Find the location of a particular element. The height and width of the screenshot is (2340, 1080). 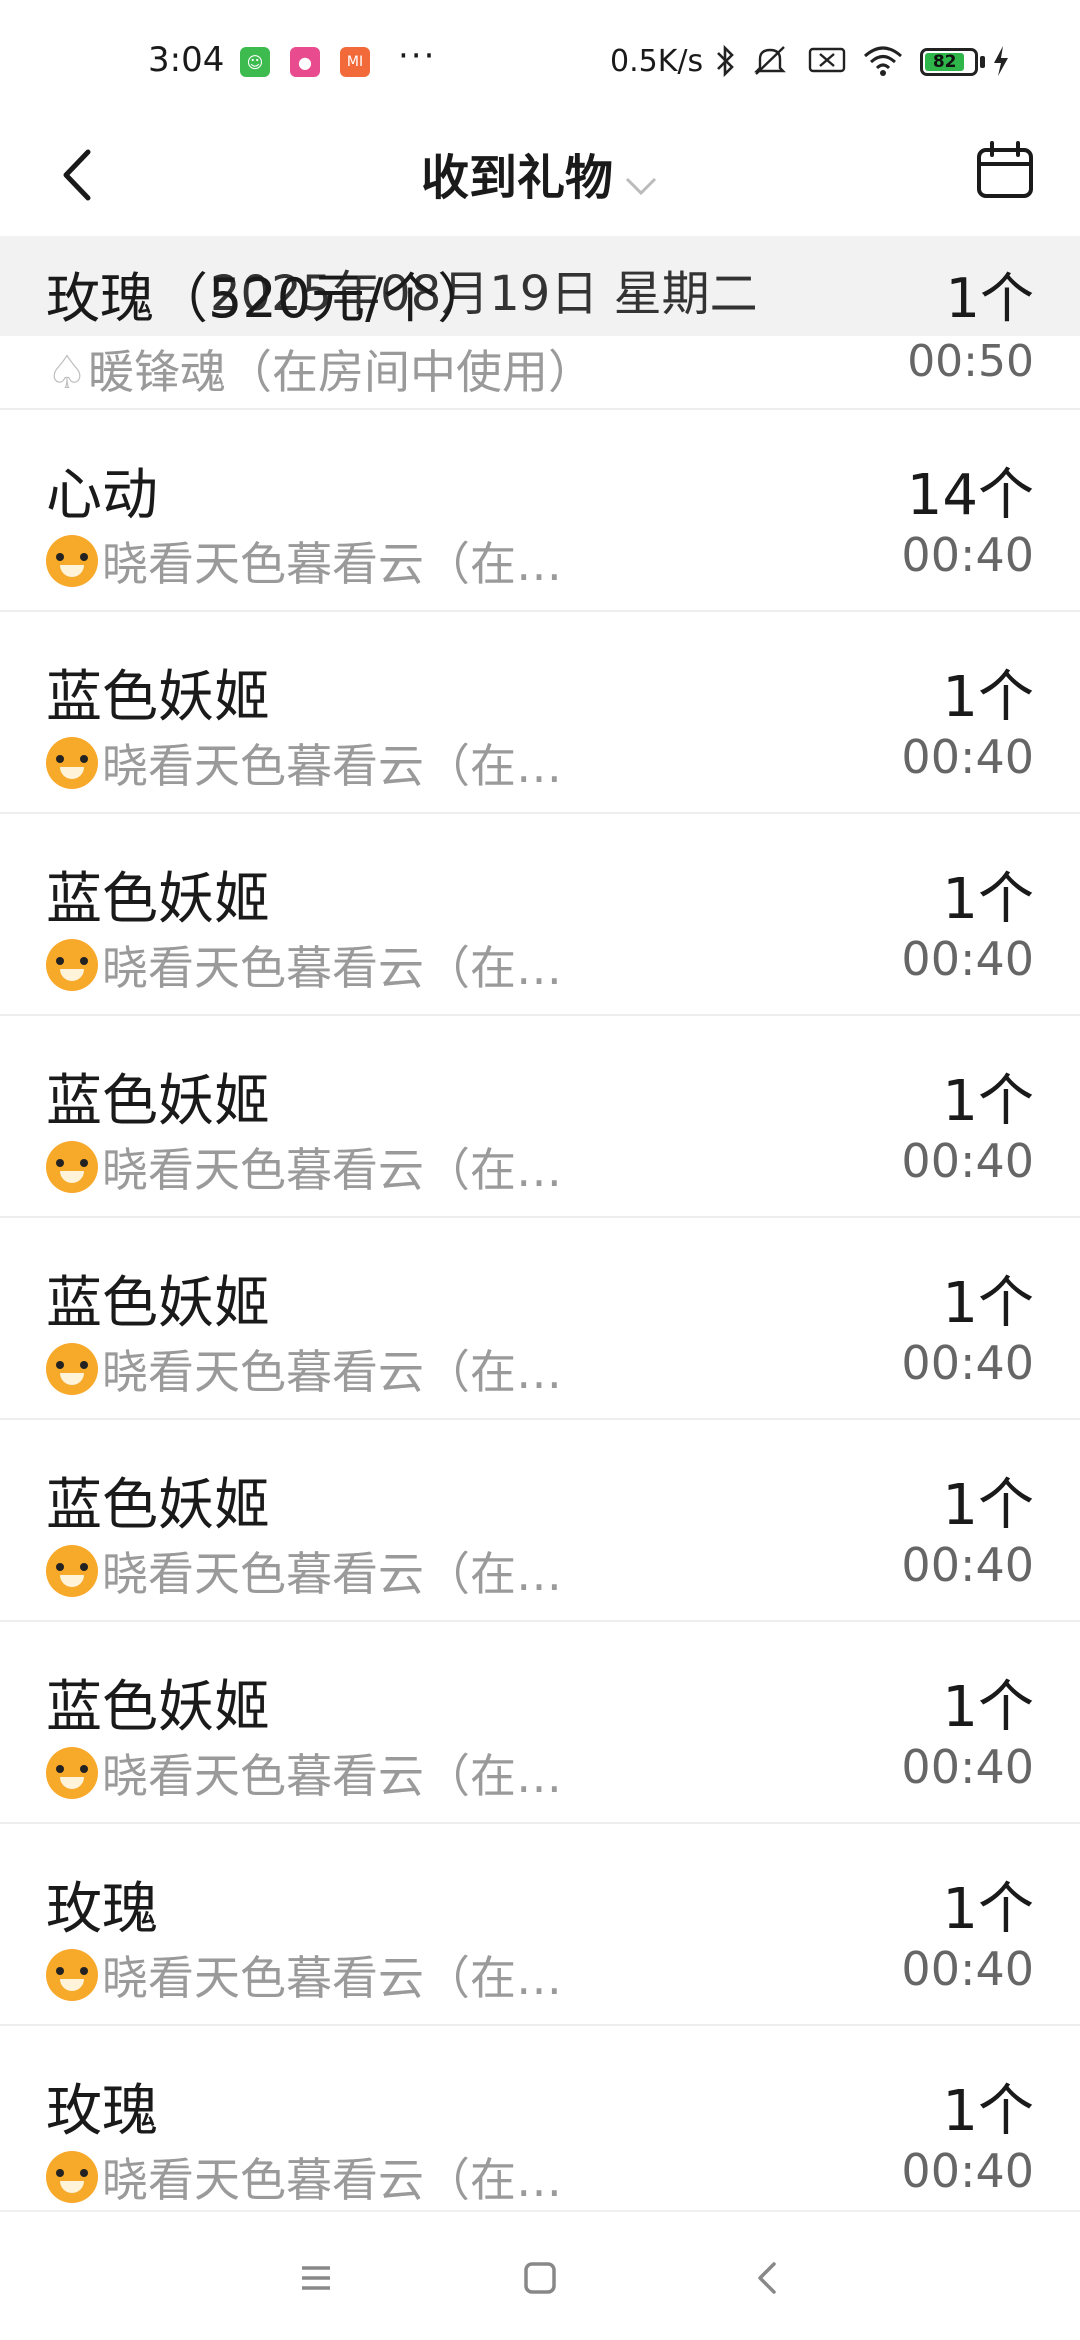

sender-info: ♤暖锋魂（在房间中使用） is located at coordinates (320, 369).